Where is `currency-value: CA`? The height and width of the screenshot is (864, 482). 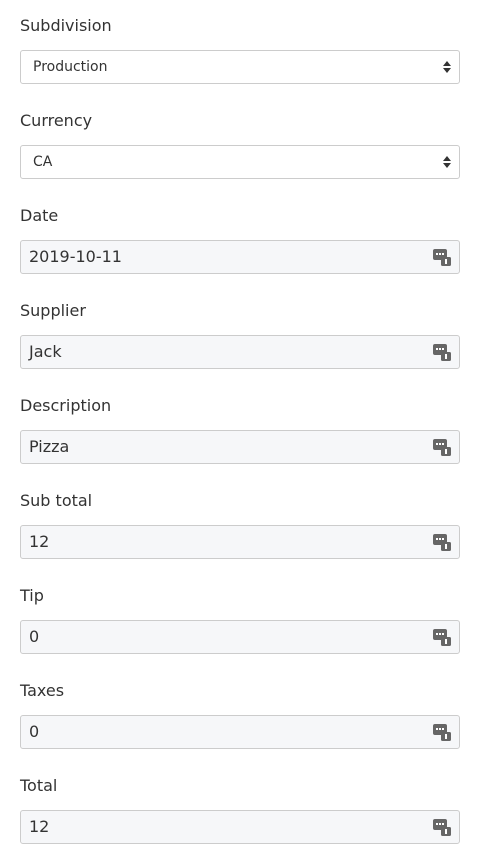
currency-value: CA is located at coordinates (43, 162).